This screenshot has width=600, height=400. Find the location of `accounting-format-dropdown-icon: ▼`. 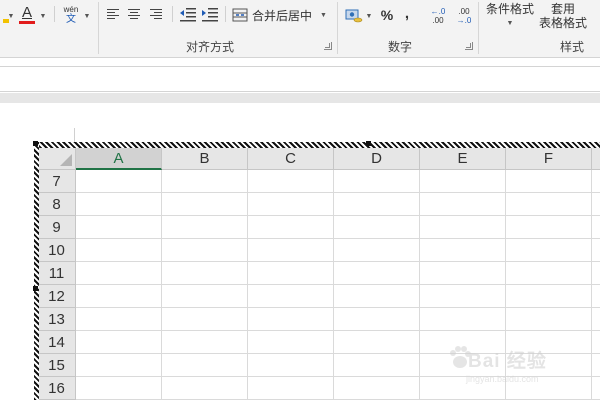

accounting-format-dropdown-icon: ▼ is located at coordinates (369, 16).